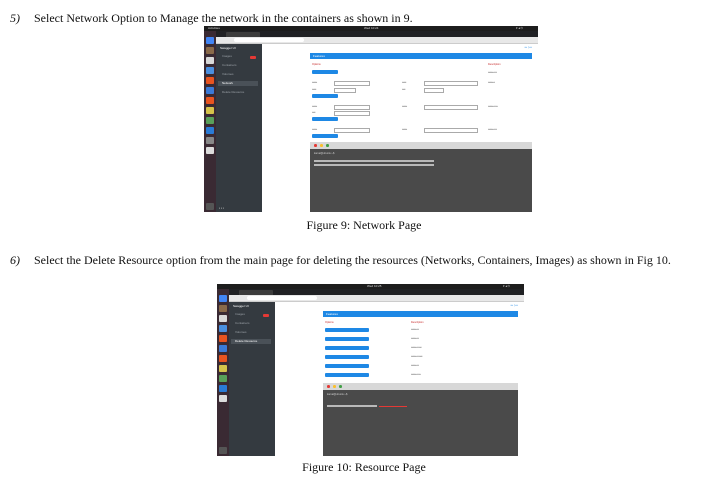  Describe the element at coordinates (421, 56) in the screenshot. I see `features-bar: Features` at that location.